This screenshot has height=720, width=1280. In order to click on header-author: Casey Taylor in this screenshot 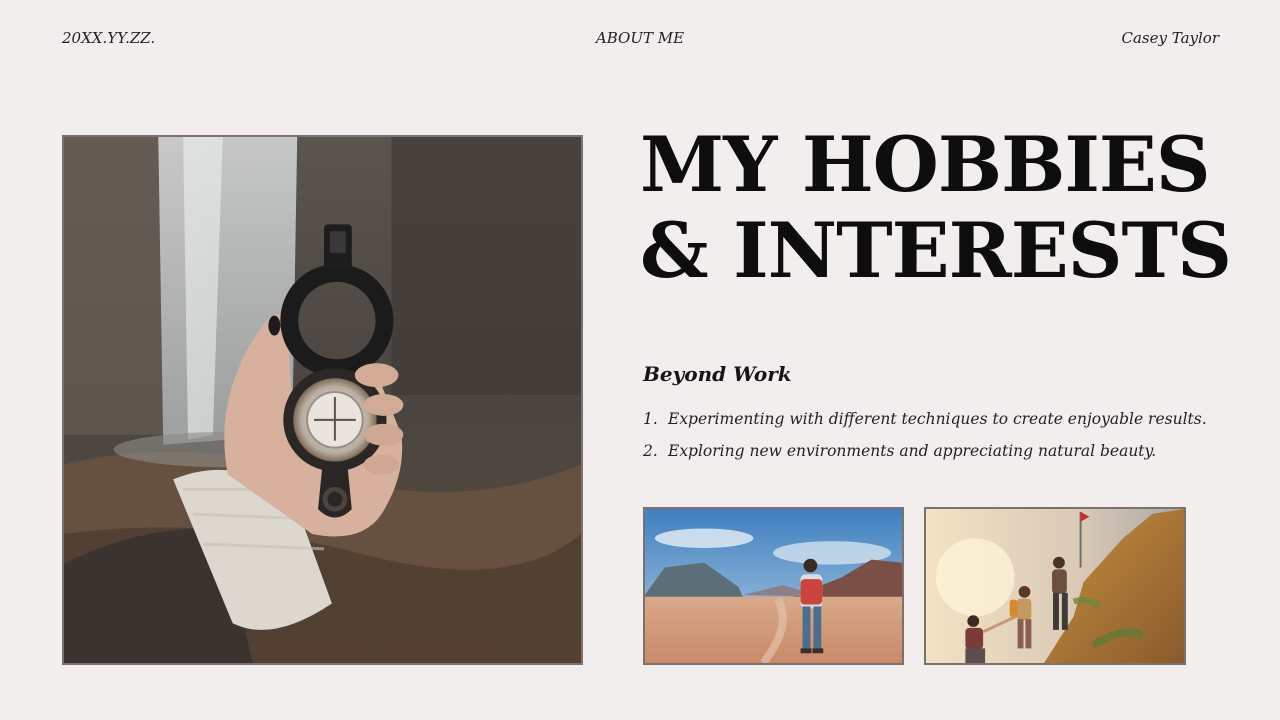, I will do `click(1170, 38)`.